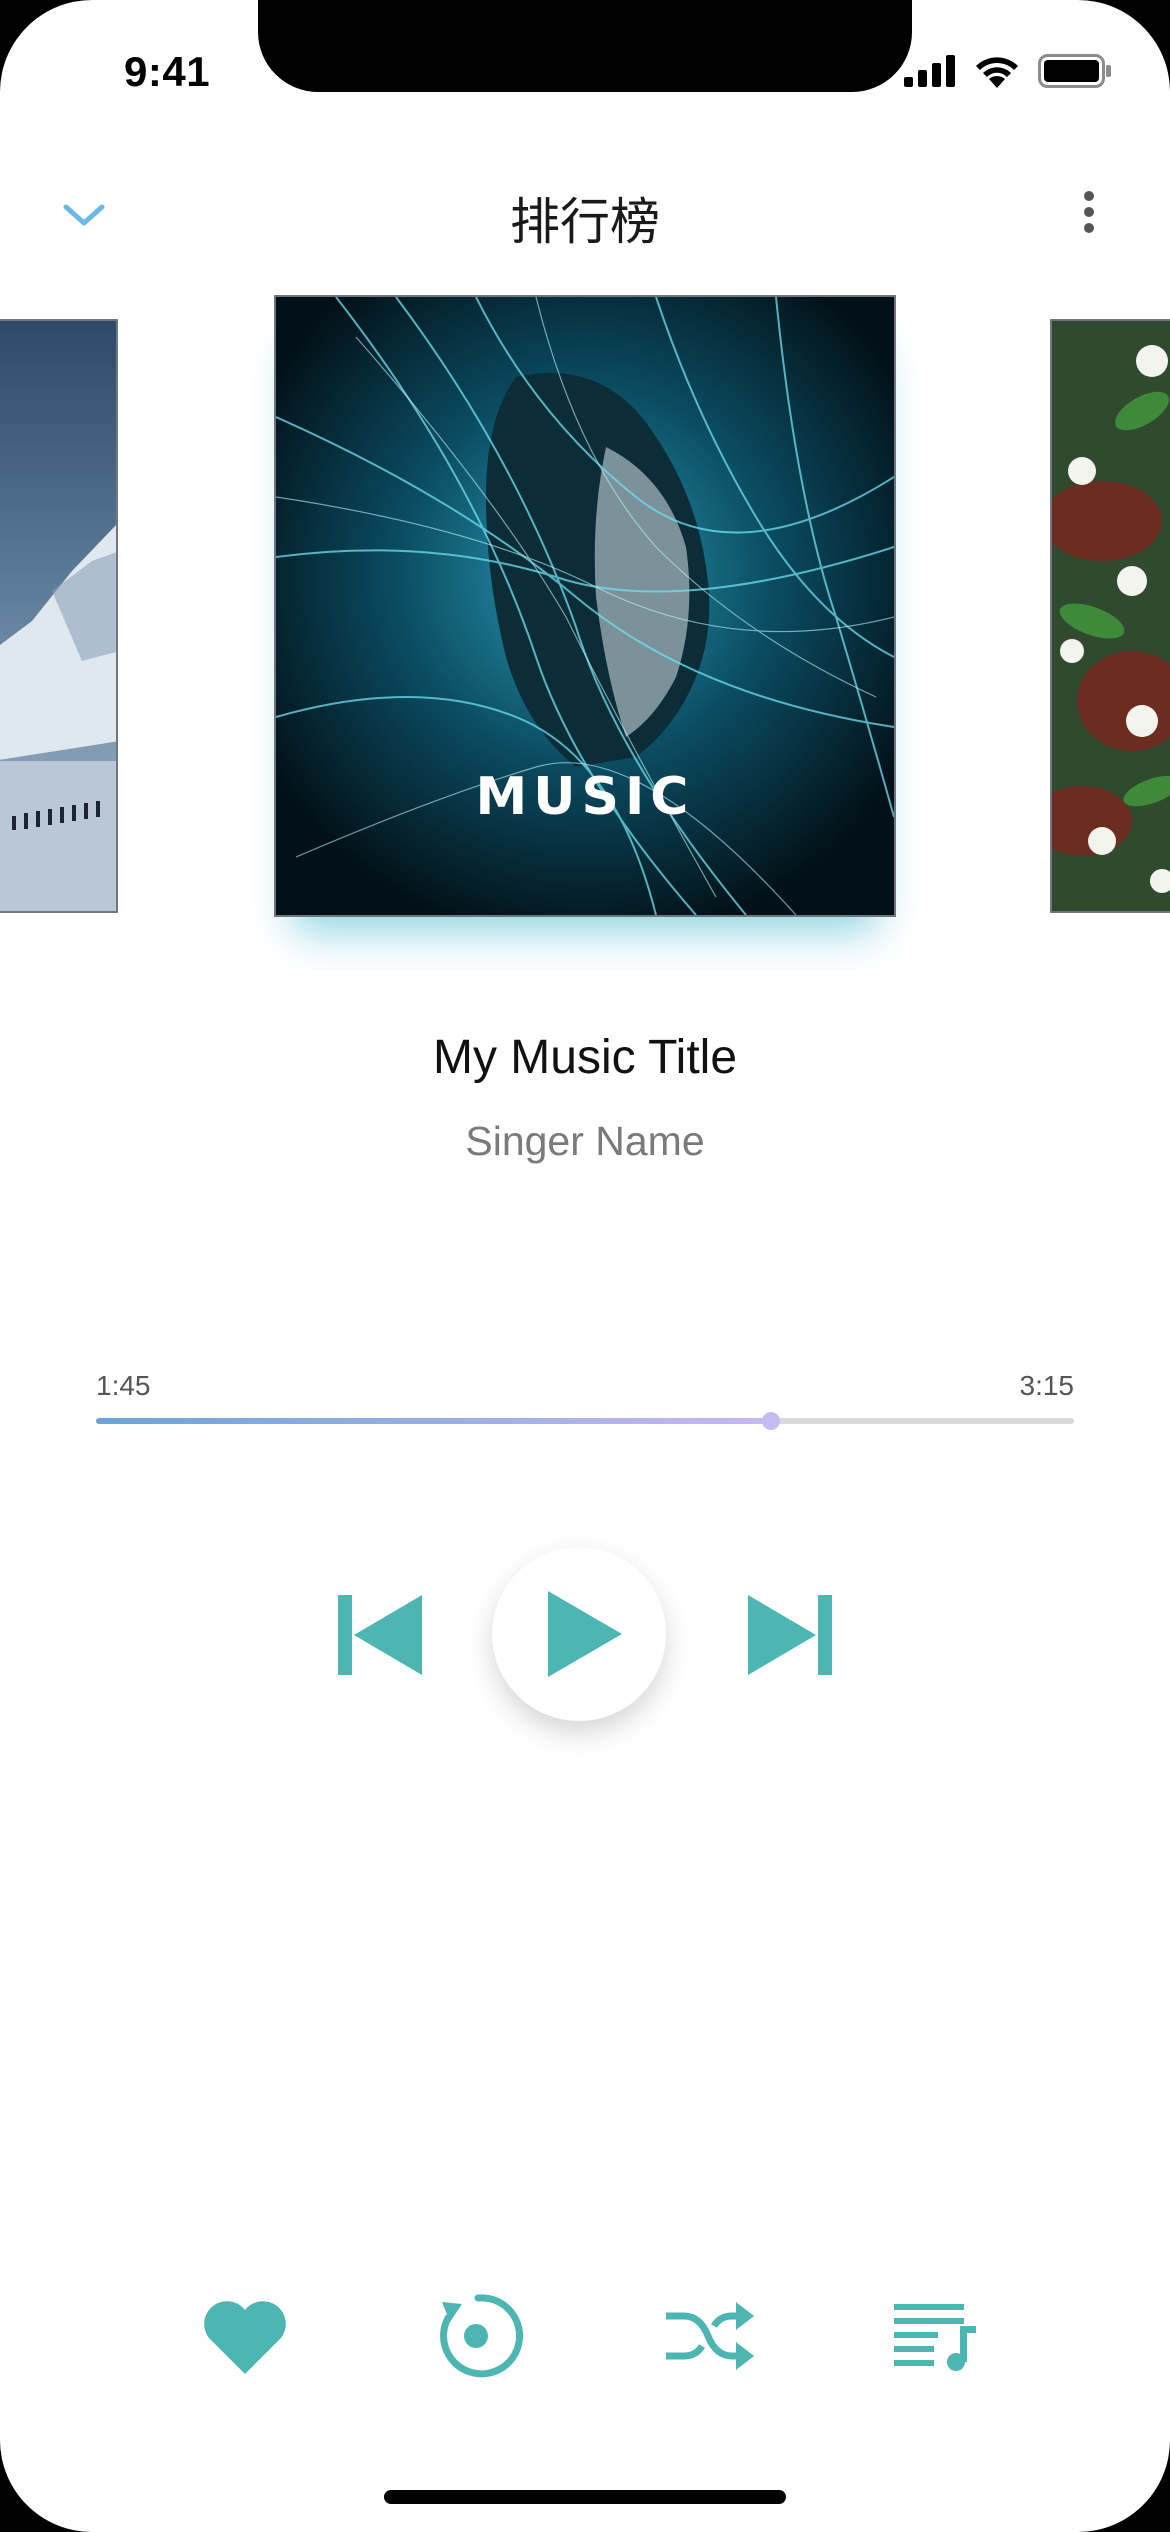 The image size is (1170, 2532). I want to click on album-cover-current: MUSIC, so click(585, 606).